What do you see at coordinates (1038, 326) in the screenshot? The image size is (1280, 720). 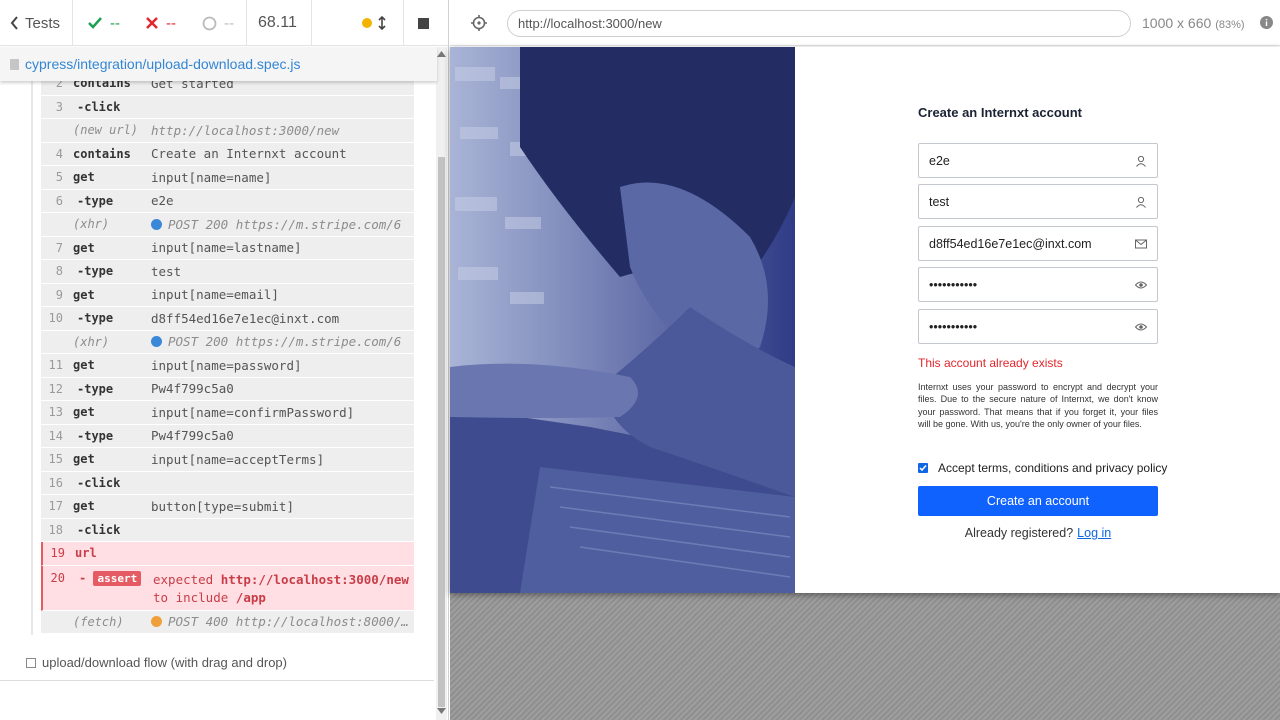 I see `confirm-password-input: •••••••••••` at bounding box center [1038, 326].